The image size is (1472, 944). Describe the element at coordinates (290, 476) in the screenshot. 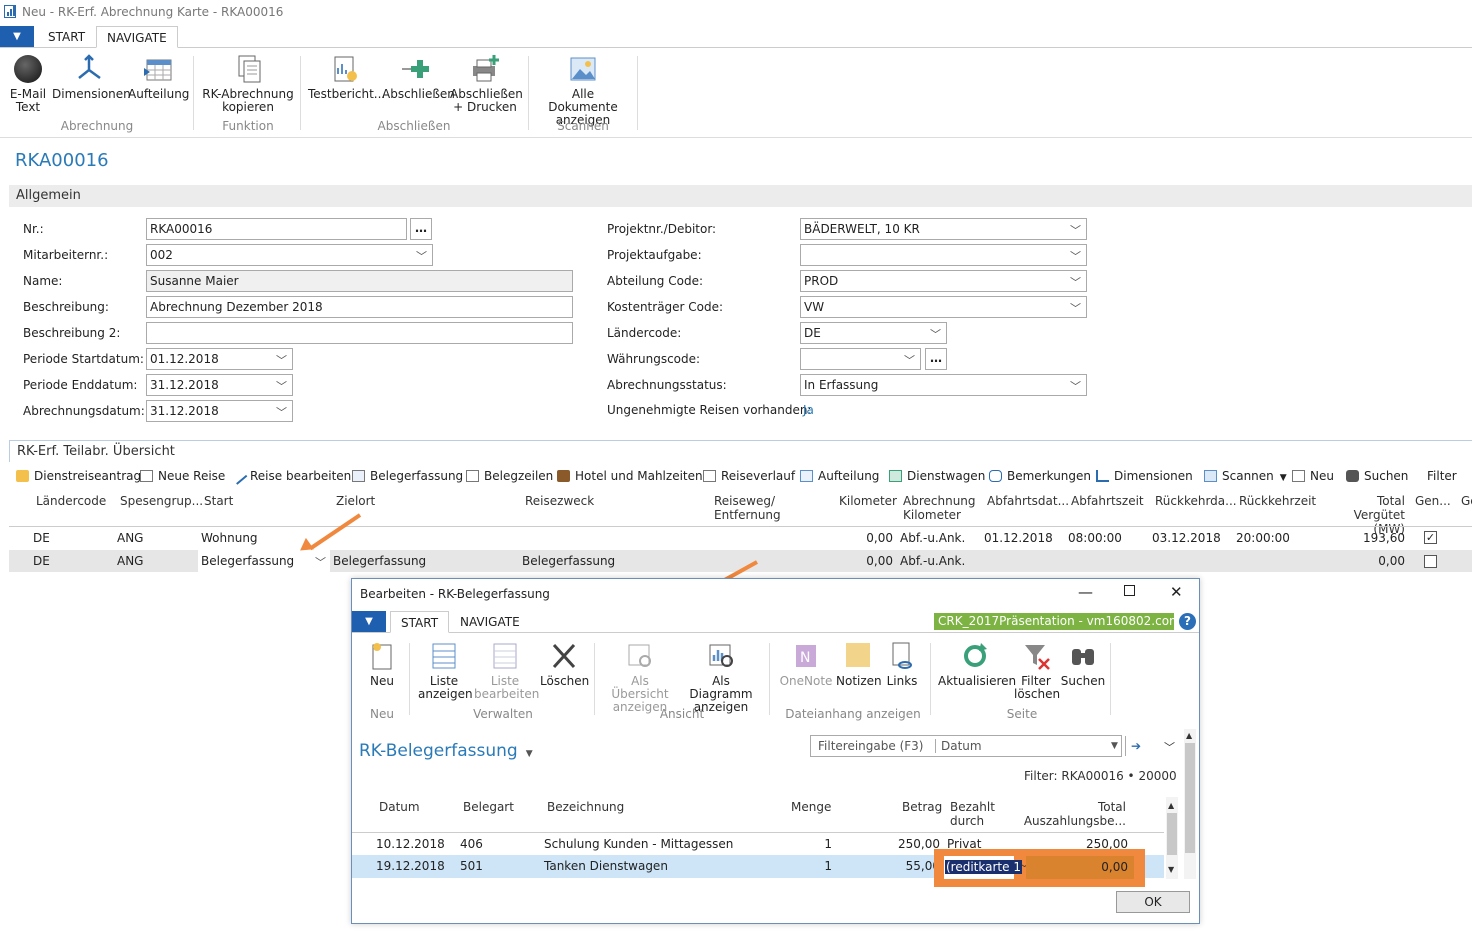

I see `reise-bearbeiten-button: Reise bearbeiten` at that location.